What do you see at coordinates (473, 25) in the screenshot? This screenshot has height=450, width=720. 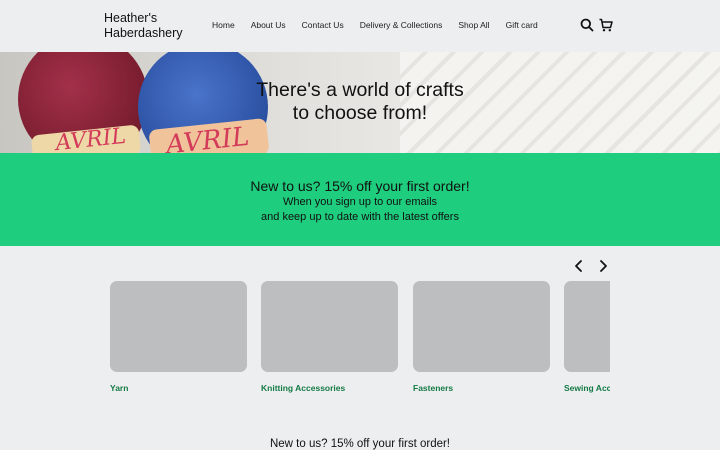 I see `nav-shop-all: Shop All` at bounding box center [473, 25].